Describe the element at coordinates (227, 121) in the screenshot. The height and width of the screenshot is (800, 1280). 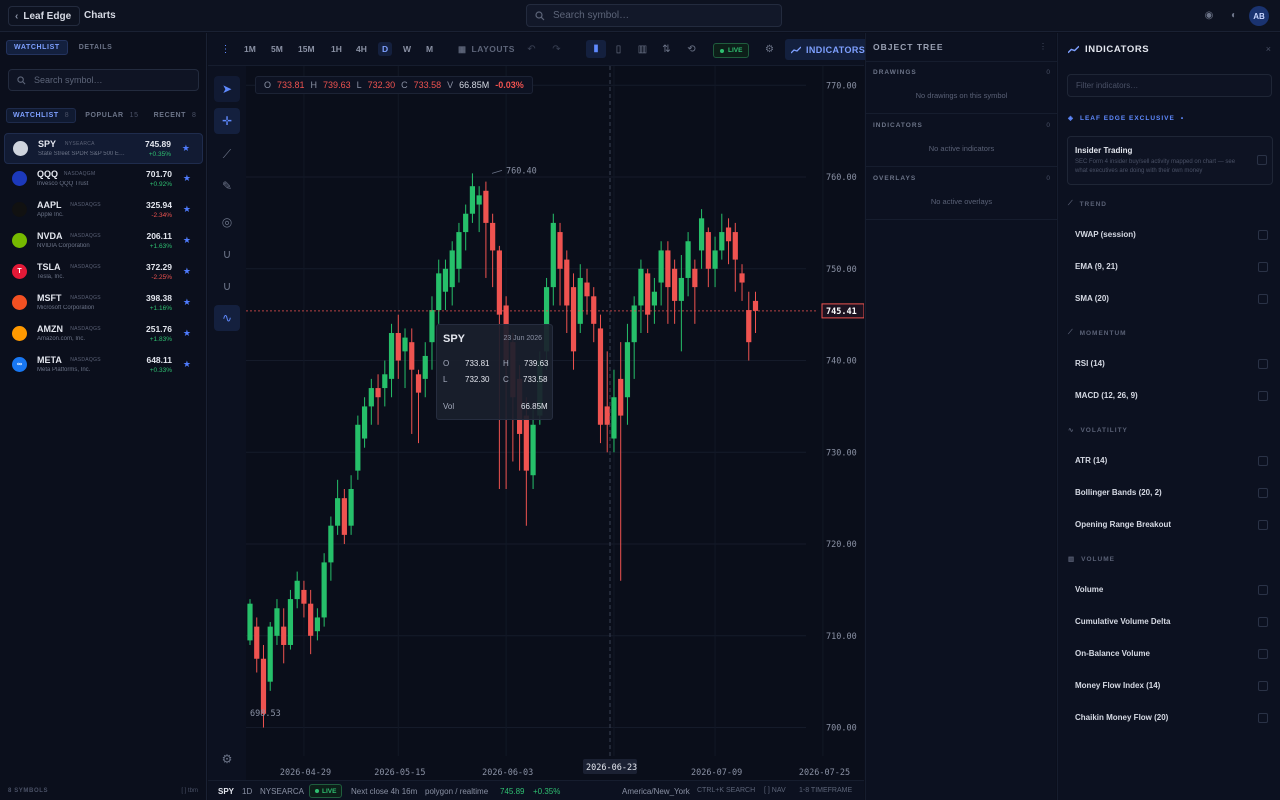
I see `crosshair-icon: ✛` at that location.